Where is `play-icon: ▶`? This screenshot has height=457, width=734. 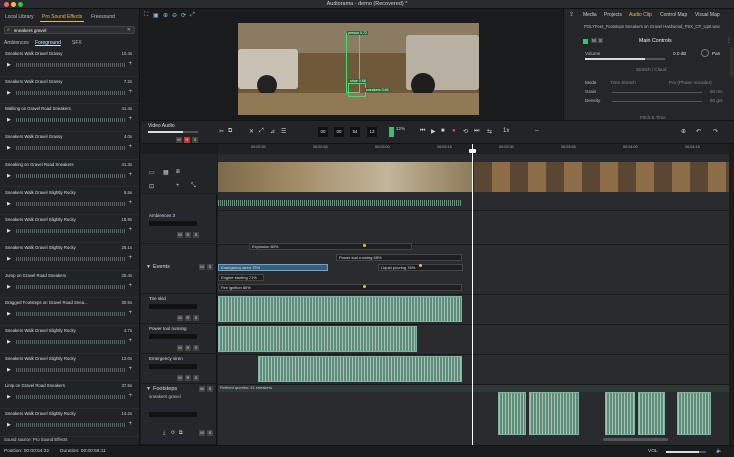 play-icon: ▶ is located at coordinates (433, 131).